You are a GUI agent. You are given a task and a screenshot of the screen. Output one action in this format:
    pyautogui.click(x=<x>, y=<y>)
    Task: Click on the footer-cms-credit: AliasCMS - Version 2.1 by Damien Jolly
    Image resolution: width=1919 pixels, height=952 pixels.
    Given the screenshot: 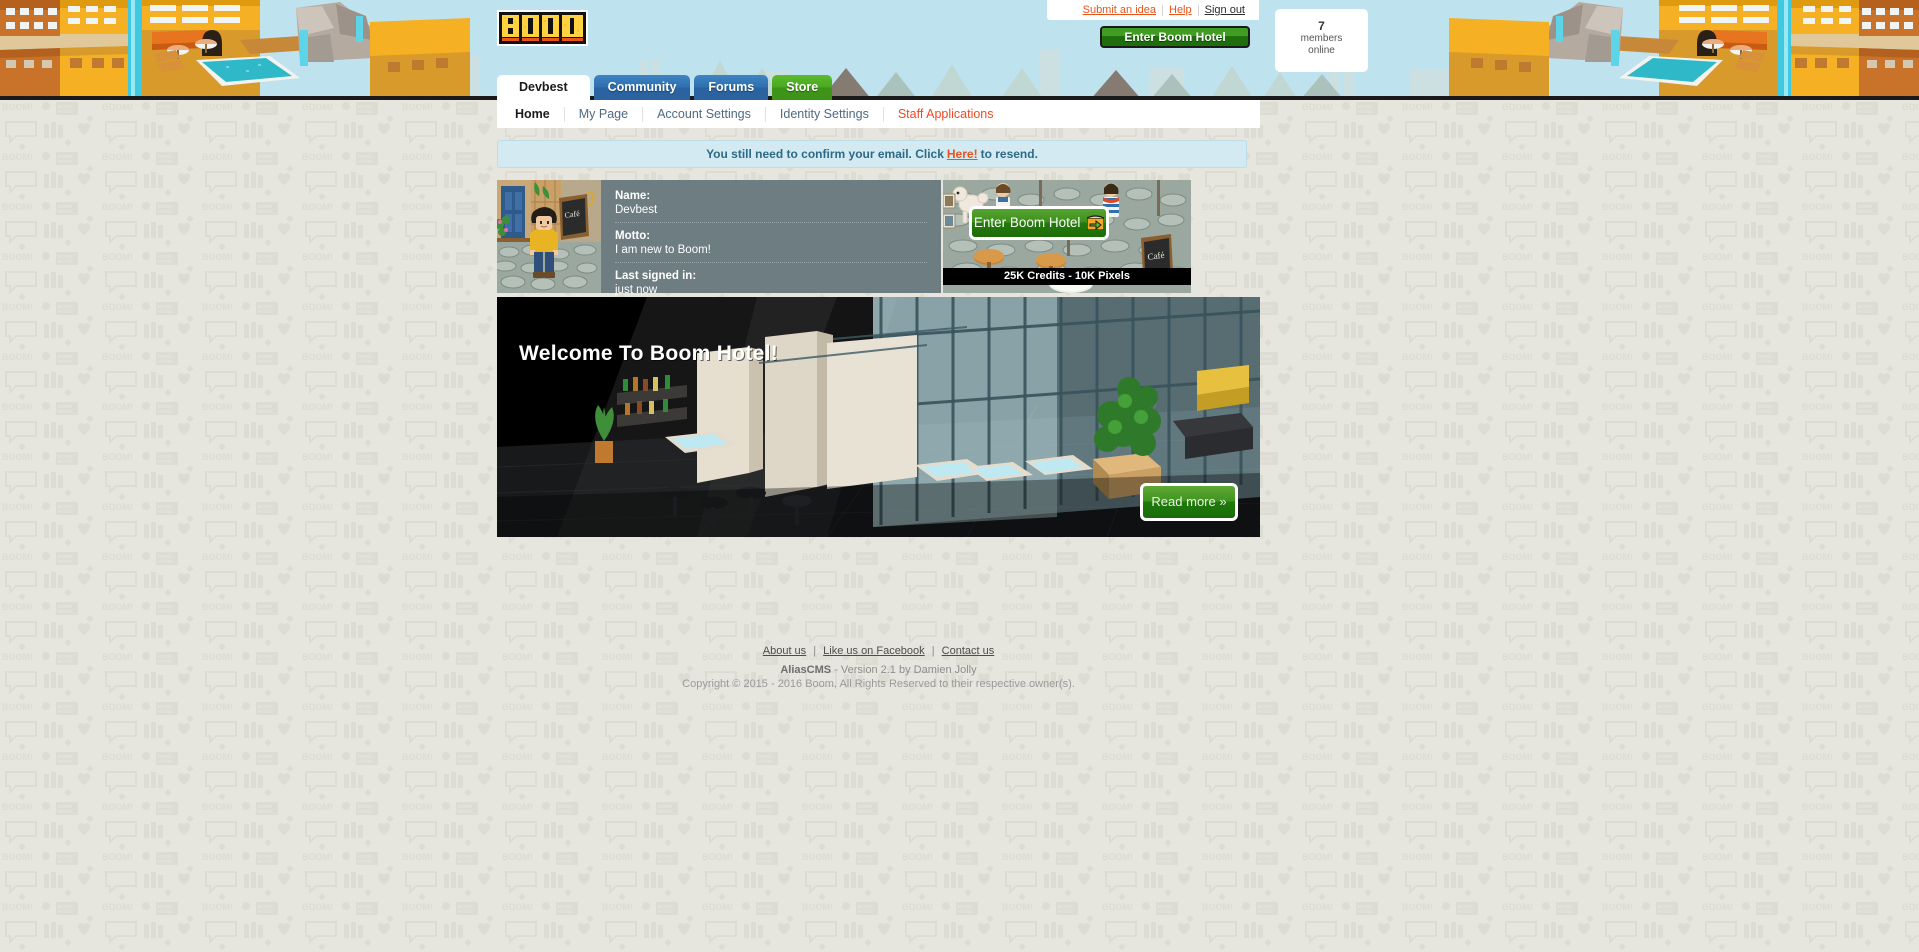 What is the action you would take?
    pyautogui.click(x=878, y=670)
    